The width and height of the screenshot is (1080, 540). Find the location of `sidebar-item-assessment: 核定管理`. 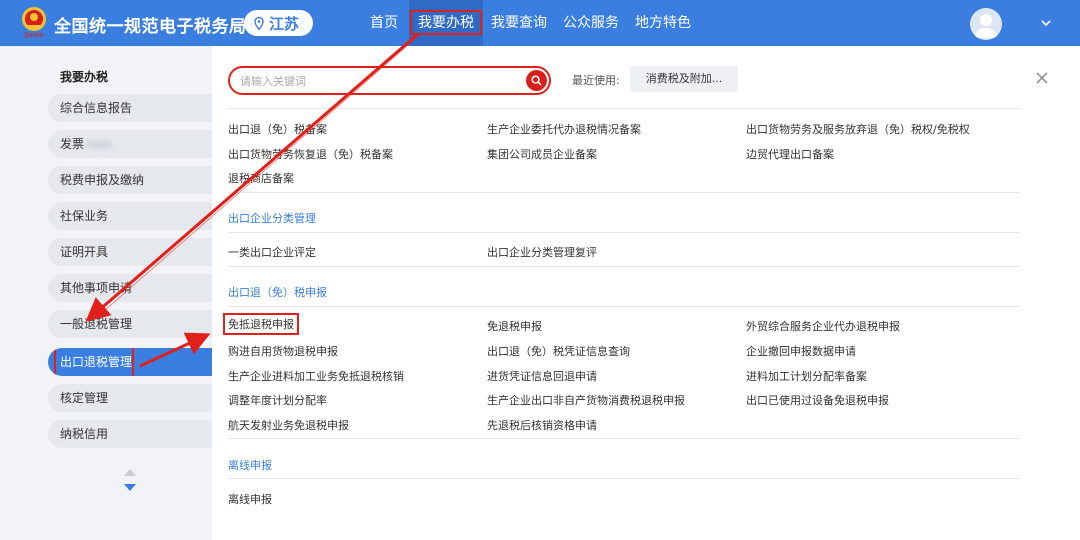

sidebar-item-assessment: 核定管理 is located at coordinates (130, 398).